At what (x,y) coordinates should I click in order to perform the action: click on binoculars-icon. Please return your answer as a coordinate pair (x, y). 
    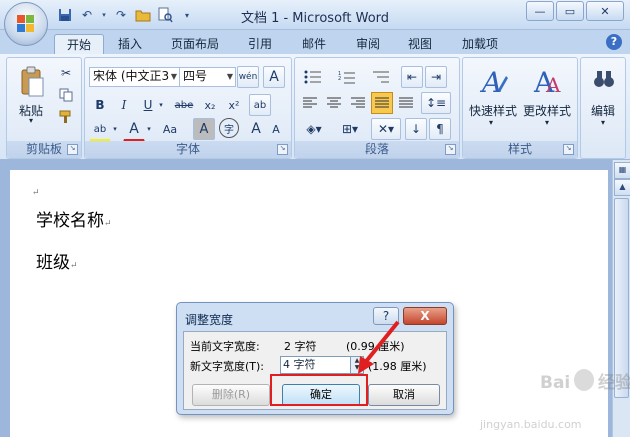
    Looking at the image, I should click on (604, 79).